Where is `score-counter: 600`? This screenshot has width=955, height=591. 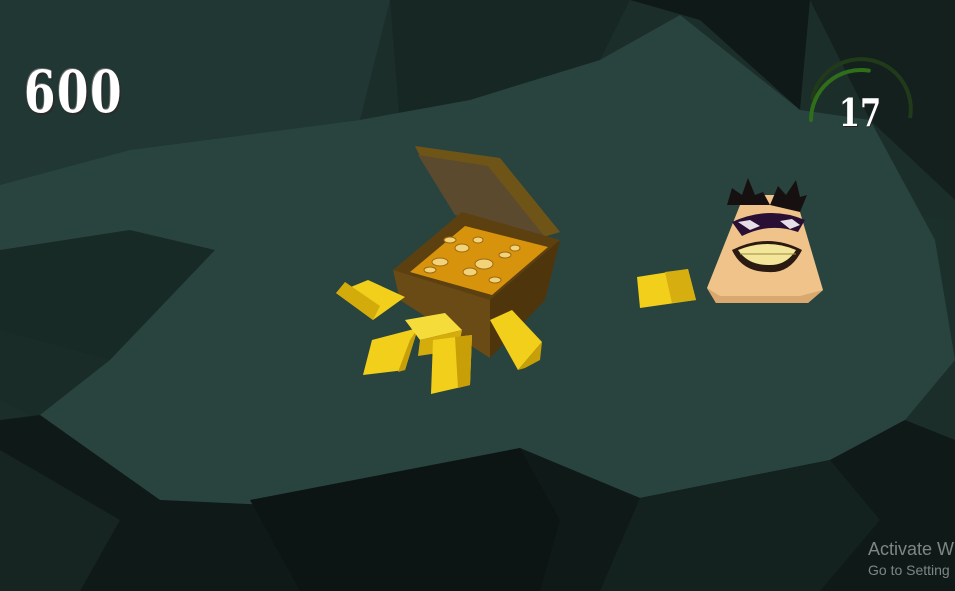
score-counter: 600 is located at coordinates (74, 92).